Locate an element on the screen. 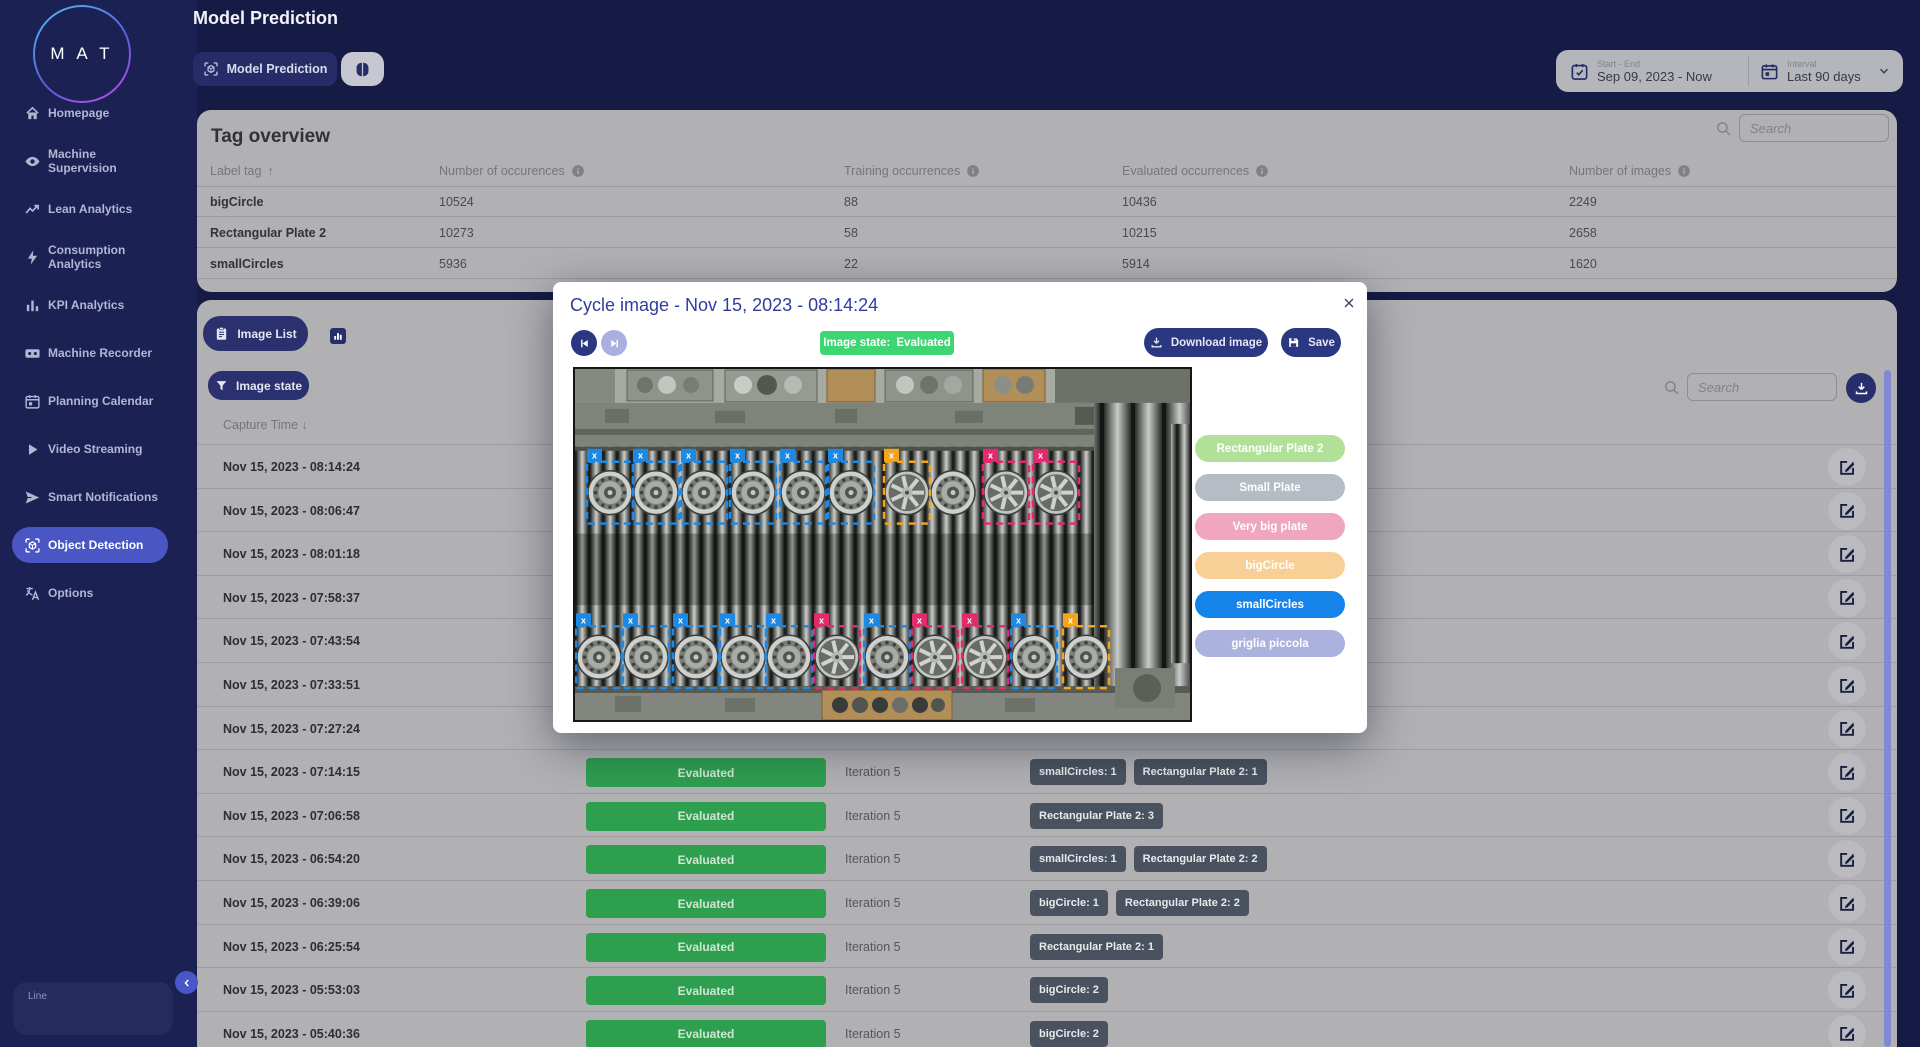  sidebar-item-label: Smart Notifications is located at coordinates (103, 497).